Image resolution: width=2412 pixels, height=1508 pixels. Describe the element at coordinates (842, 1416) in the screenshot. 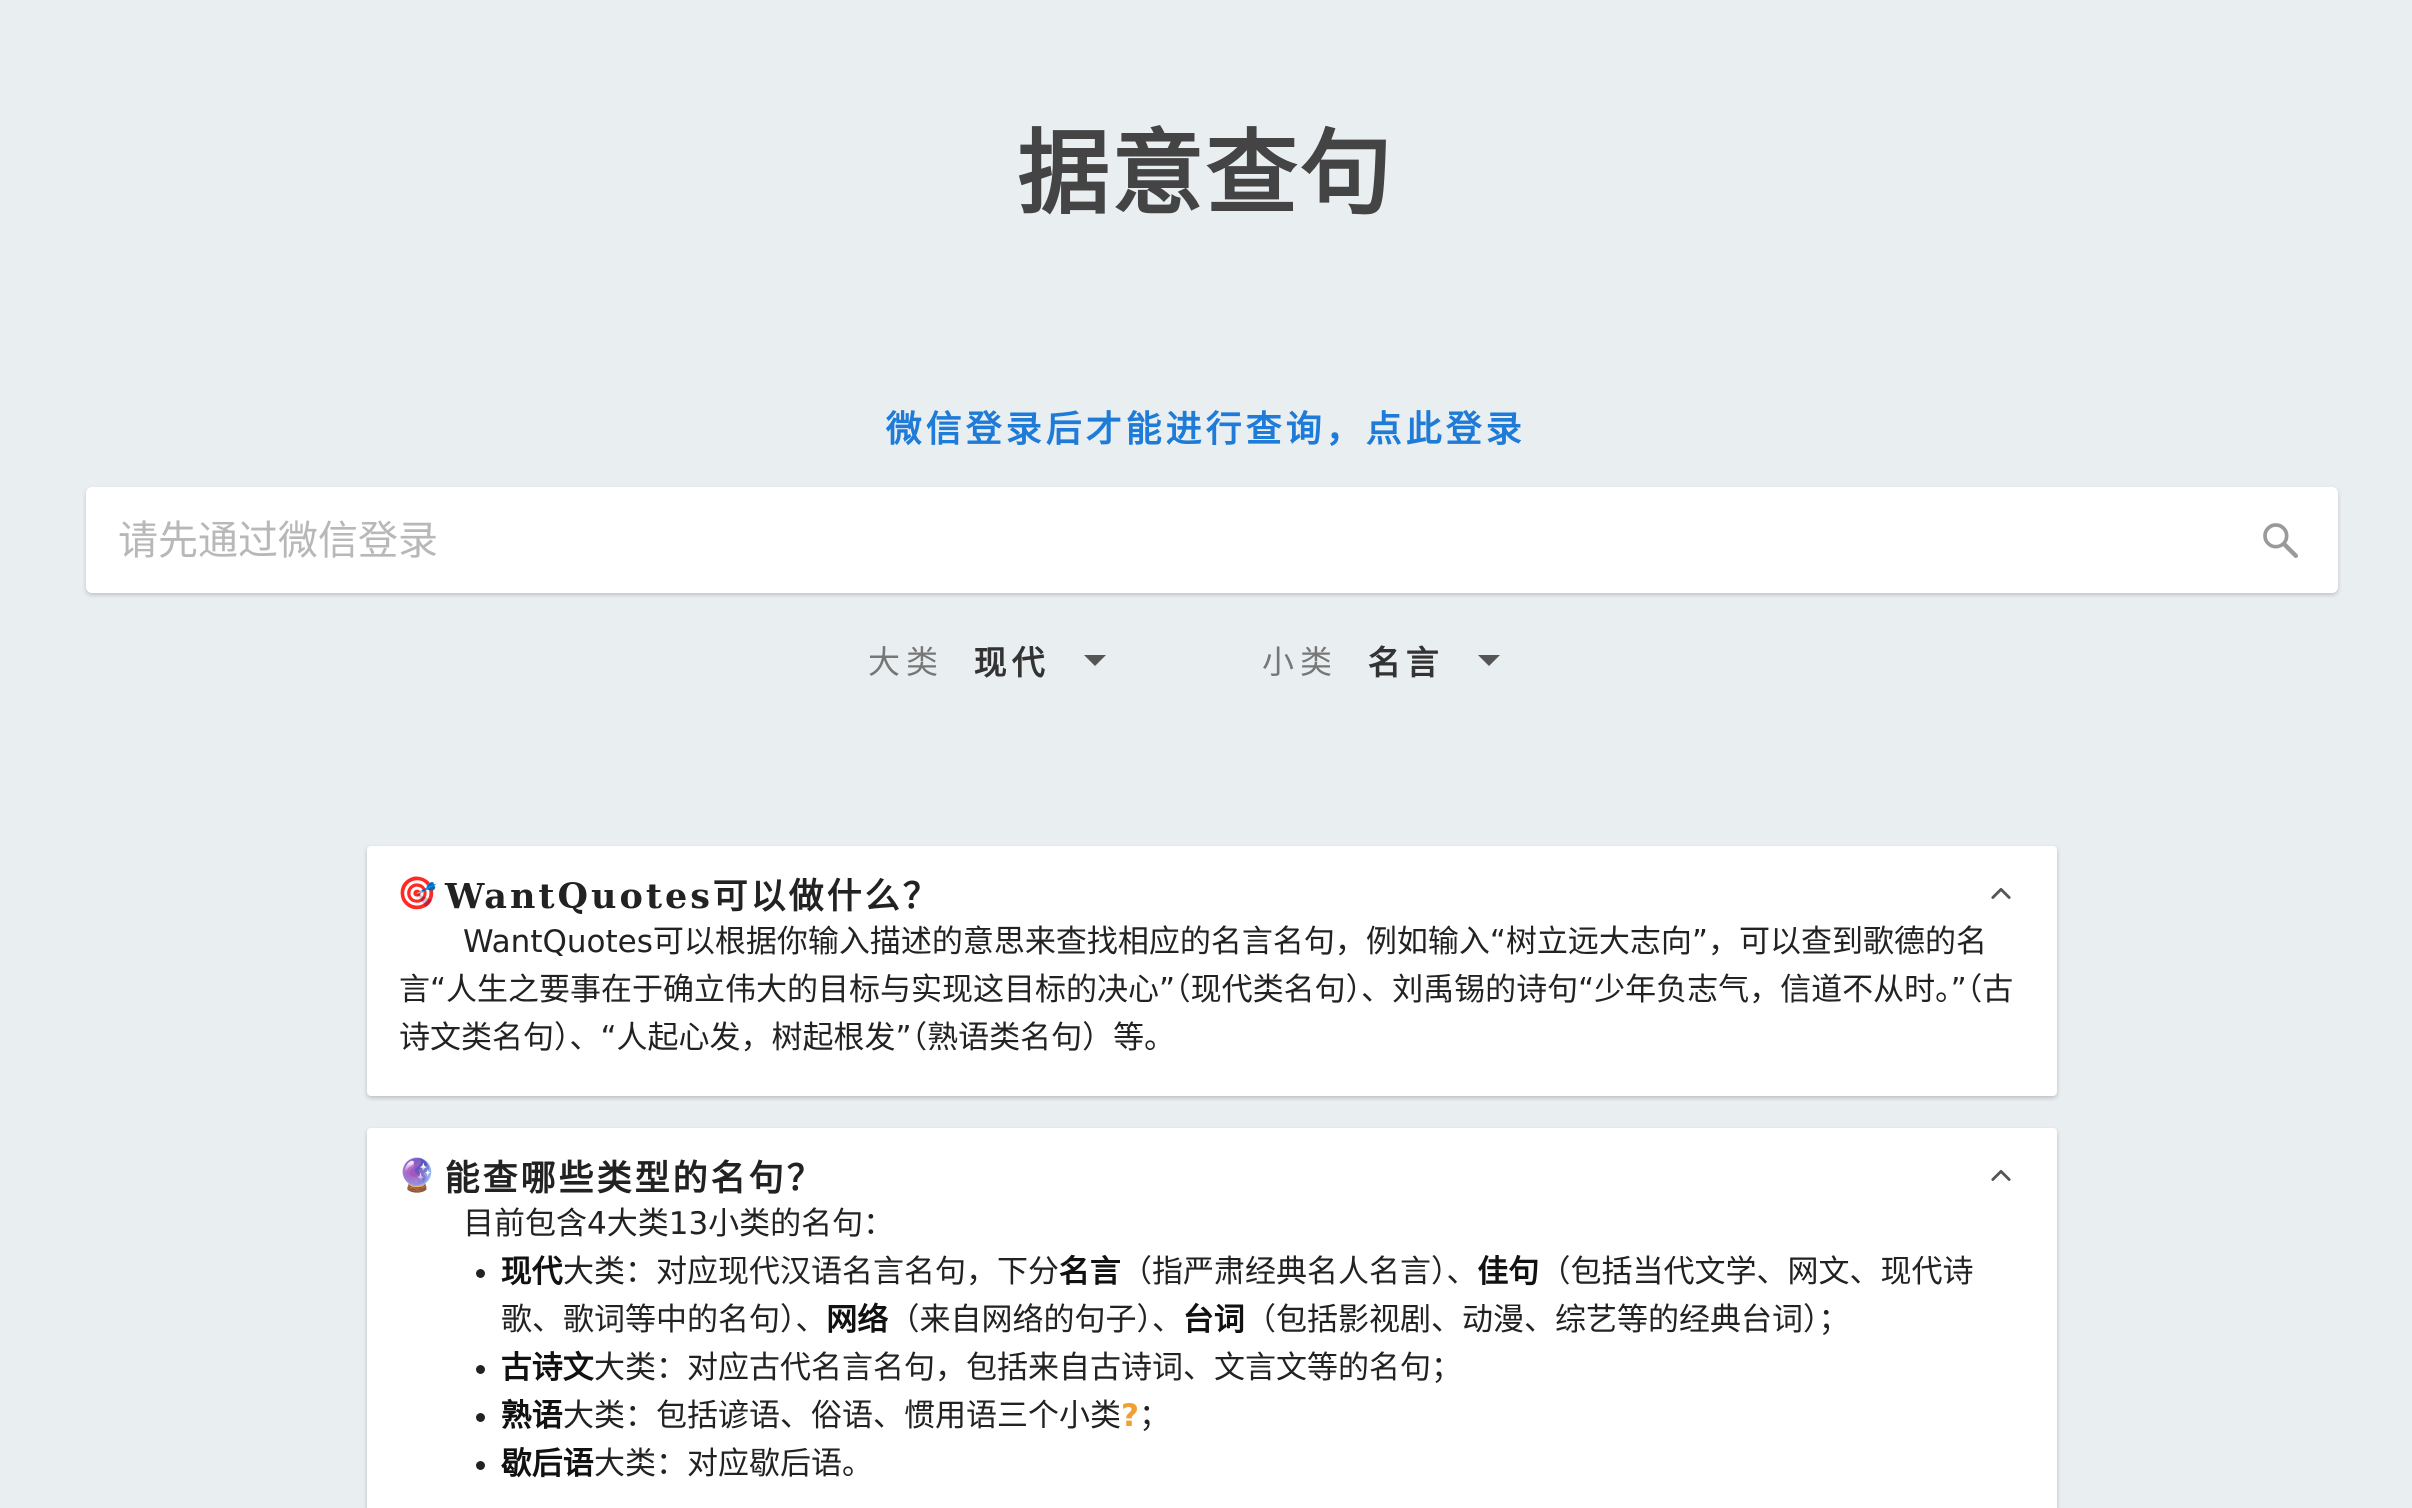

I see `type-desc: 大类：包括谚语、俗语、惯用语三个小类` at that location.